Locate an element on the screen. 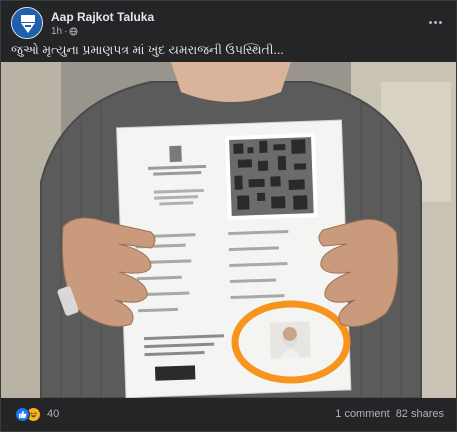 Image resolution: width=457 pixels, height=432 pixels. shares-count-link: 82 shares is located at coordinates (420, 414).